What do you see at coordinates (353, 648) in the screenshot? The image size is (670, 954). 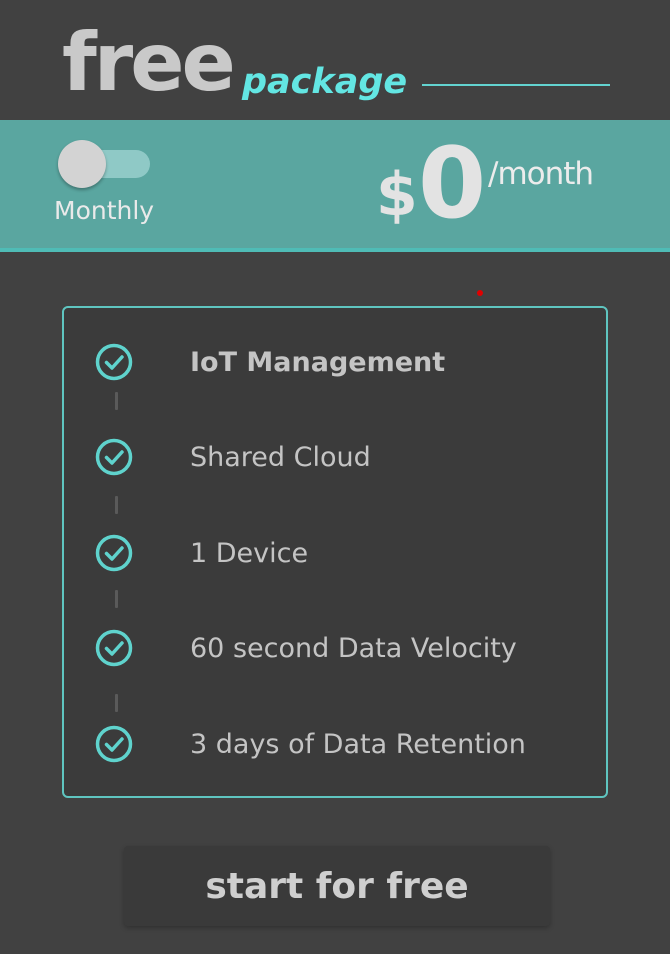 I see `feature-label: 60 second Data Velocity` at bounding box center [353, 648].